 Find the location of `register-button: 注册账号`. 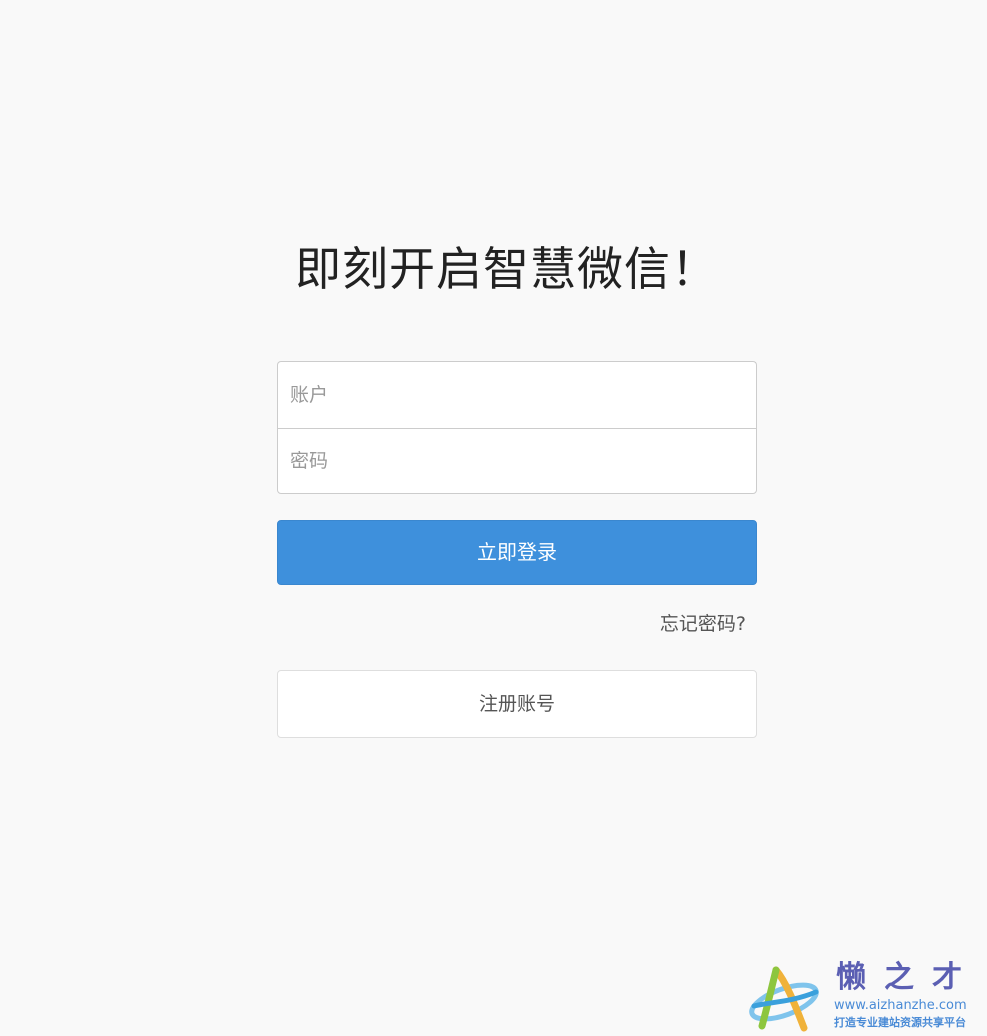

register-button: 注册账号 is located at coordinates (517, 704).